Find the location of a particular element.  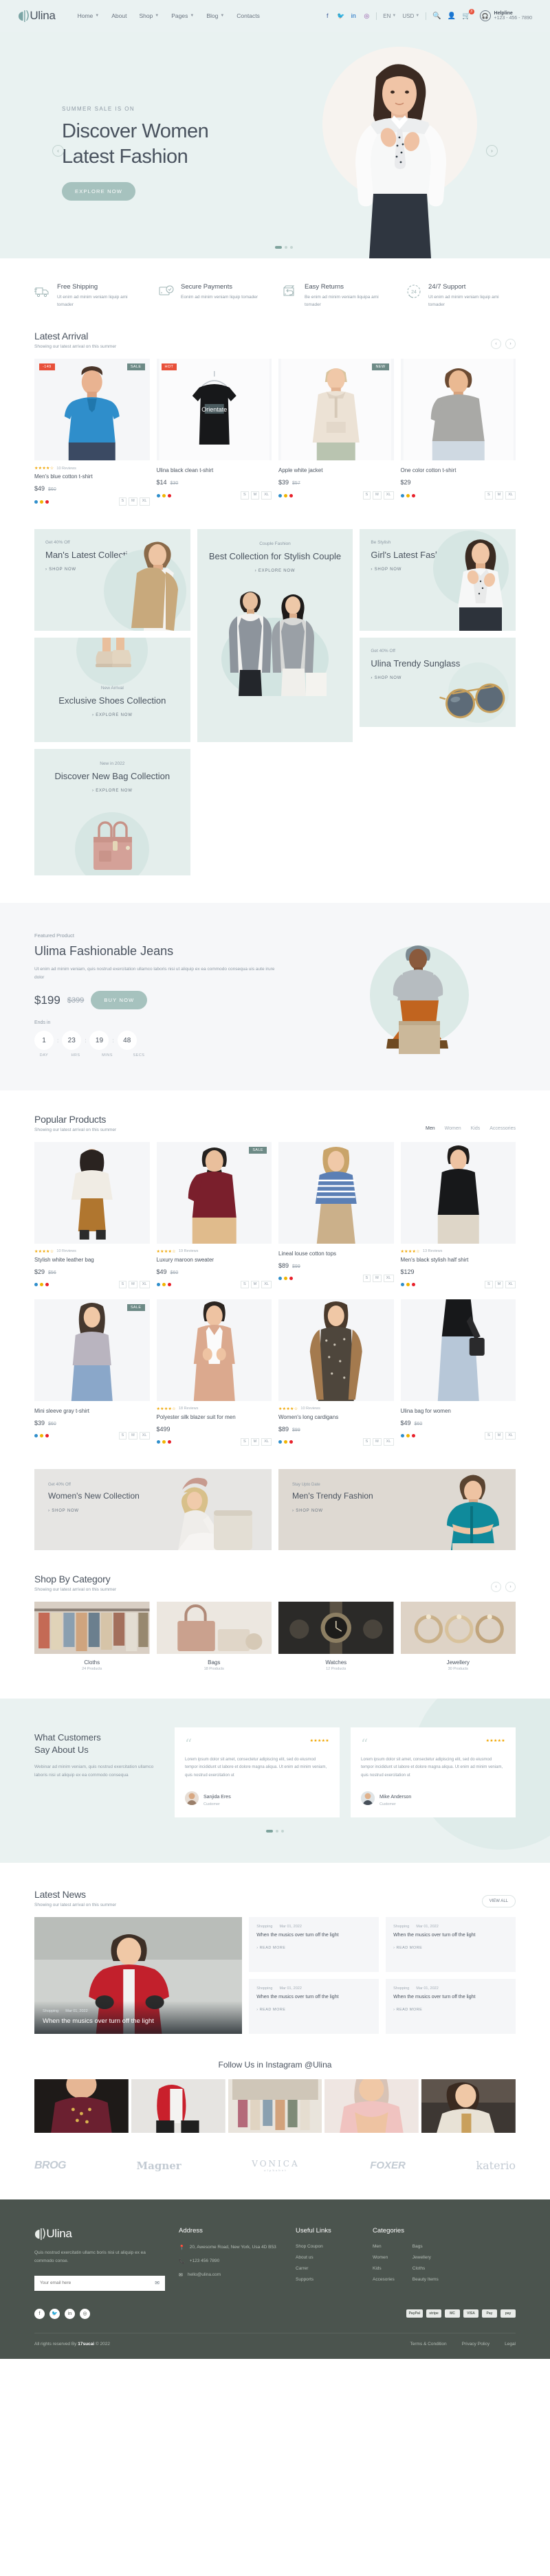

hero-cta-button: EXPLORE NOW is located at coordinates (99, 191).